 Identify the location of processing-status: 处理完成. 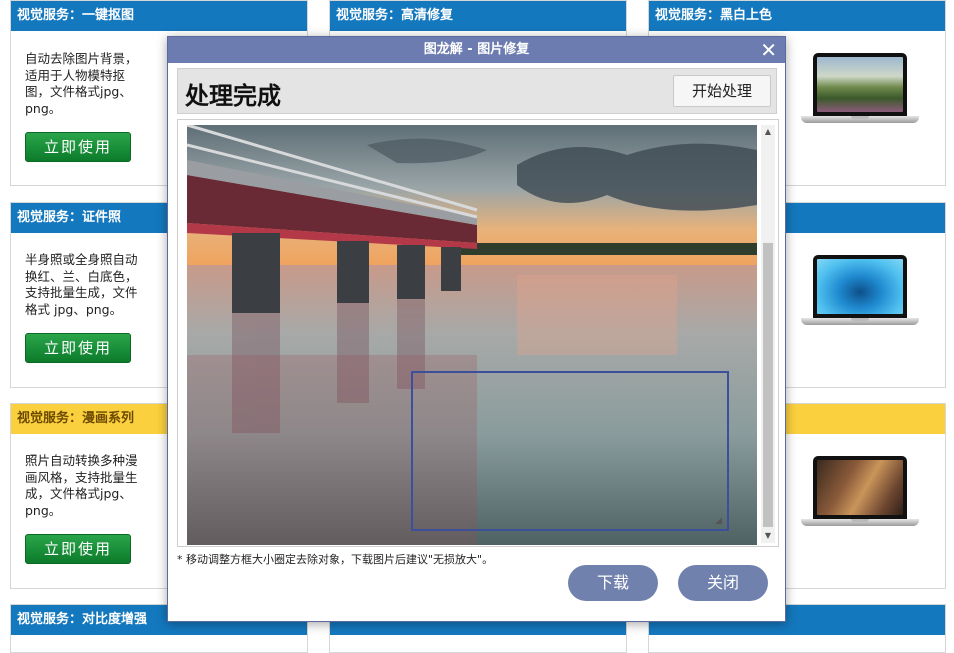
(233, 96).